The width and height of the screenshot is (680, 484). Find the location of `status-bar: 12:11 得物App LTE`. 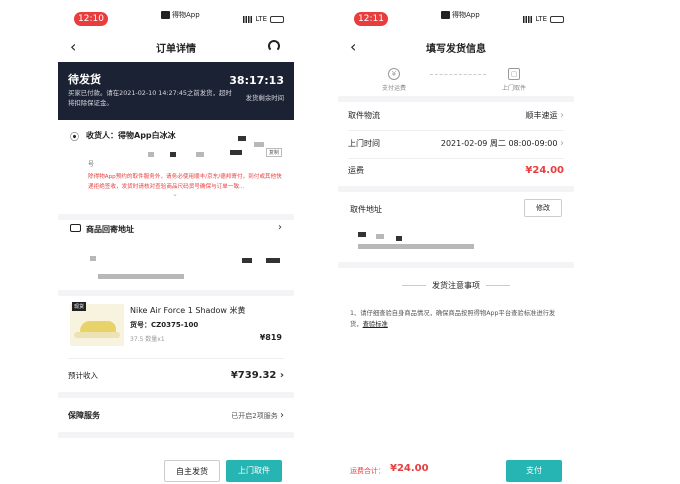

status-bar: 12:11 得物App LTE is located at coordinates (456, 14).